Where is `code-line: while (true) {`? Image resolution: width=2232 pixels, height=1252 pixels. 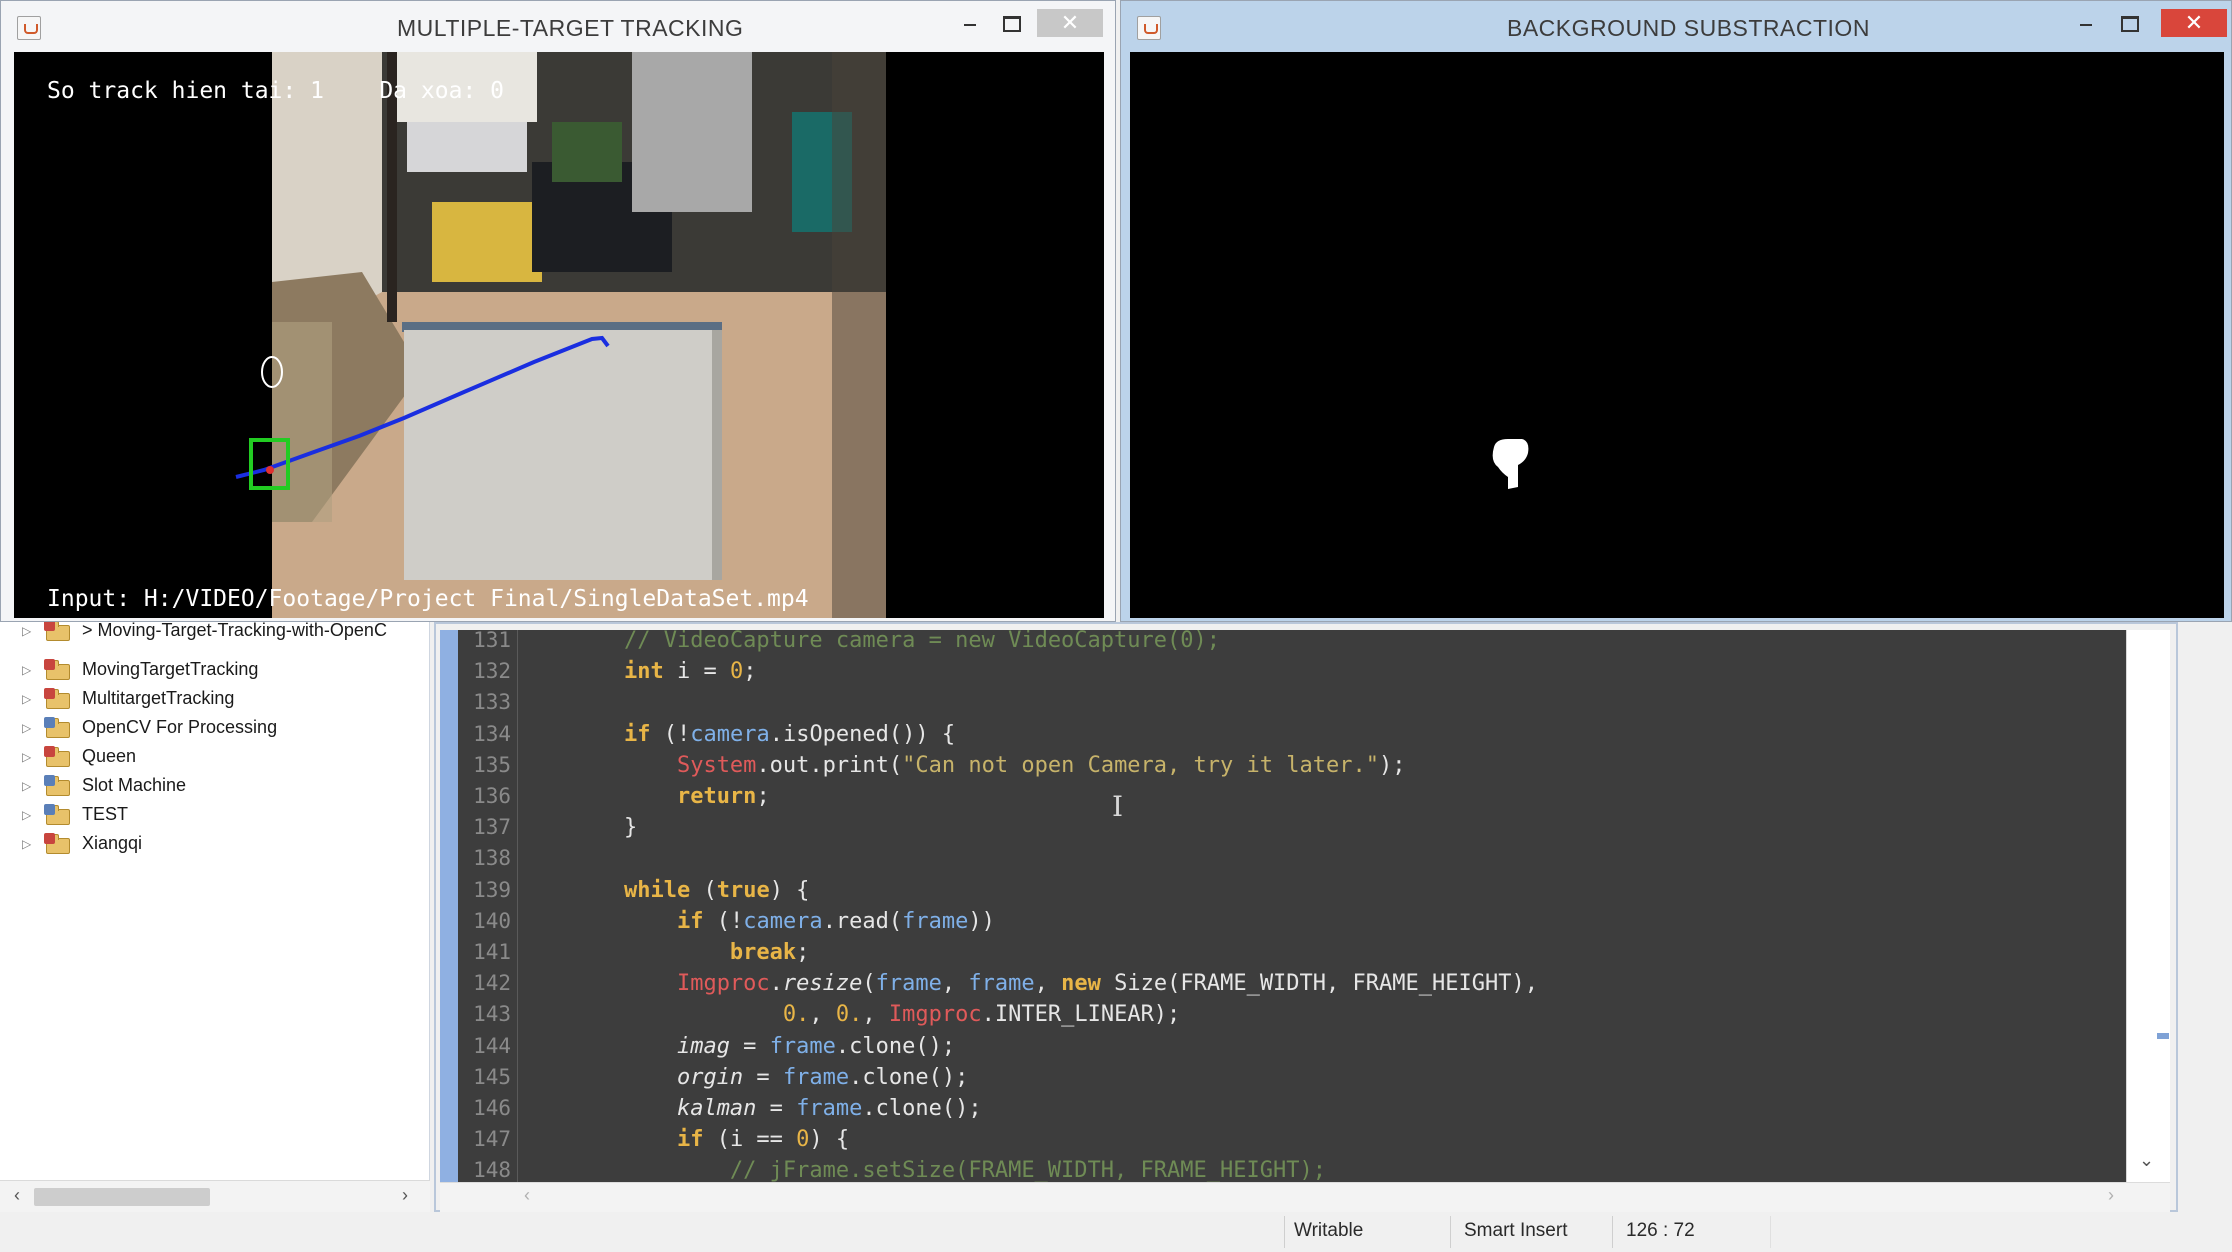 code-line: while (true) { is located at coordinates (663, 890).